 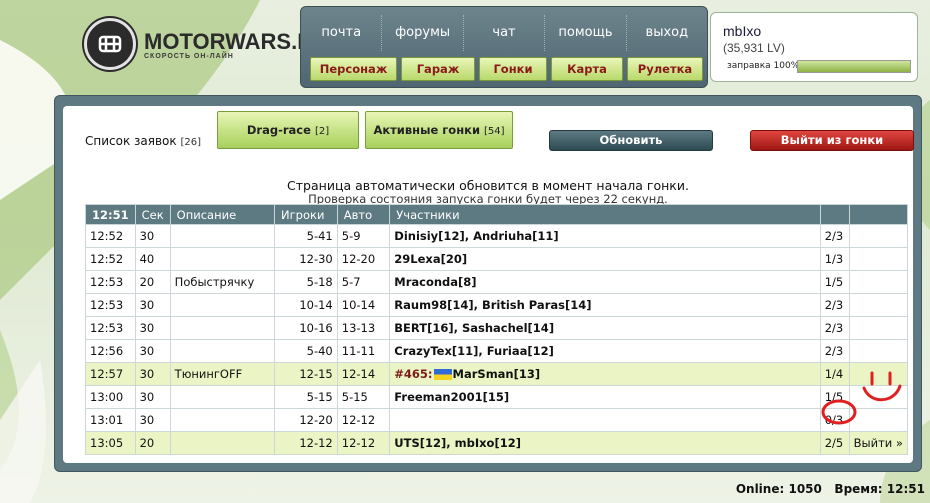 What do you see at coordinates (513, 69) in the screenshot?
I see `races-button: Гонки` at bounding box center [513, 69].